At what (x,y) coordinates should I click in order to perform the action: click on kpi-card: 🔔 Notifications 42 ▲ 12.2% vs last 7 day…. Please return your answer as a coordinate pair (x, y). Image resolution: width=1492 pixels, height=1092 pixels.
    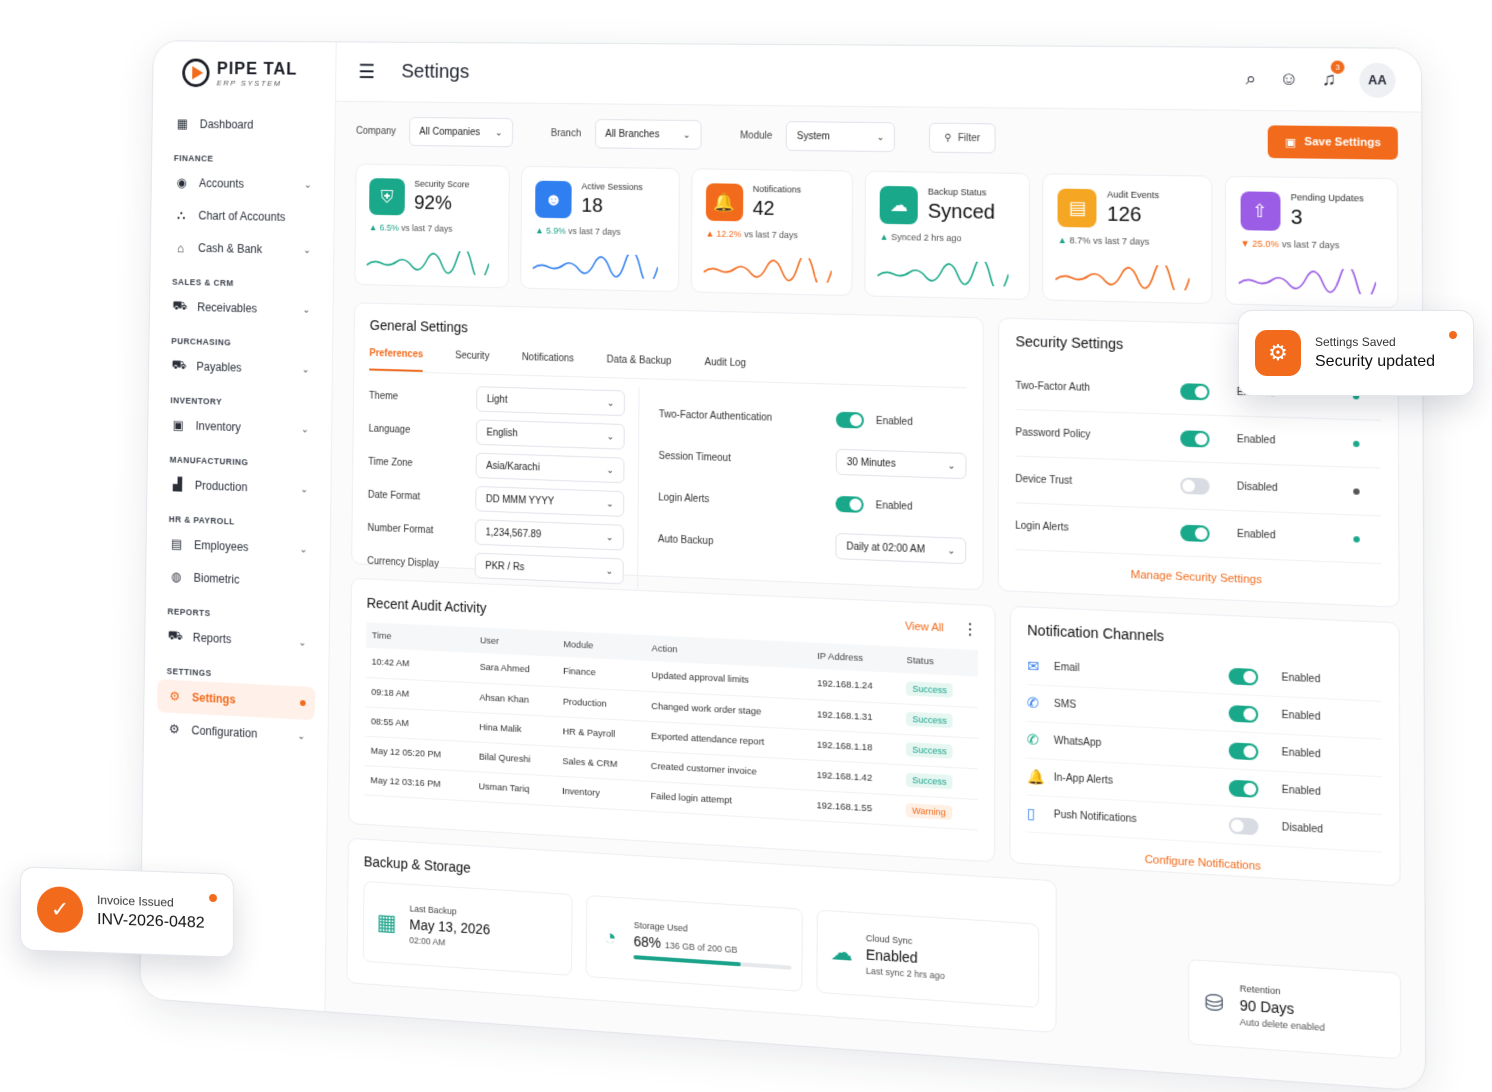
    Looking at the image, I should click on (771, 232).